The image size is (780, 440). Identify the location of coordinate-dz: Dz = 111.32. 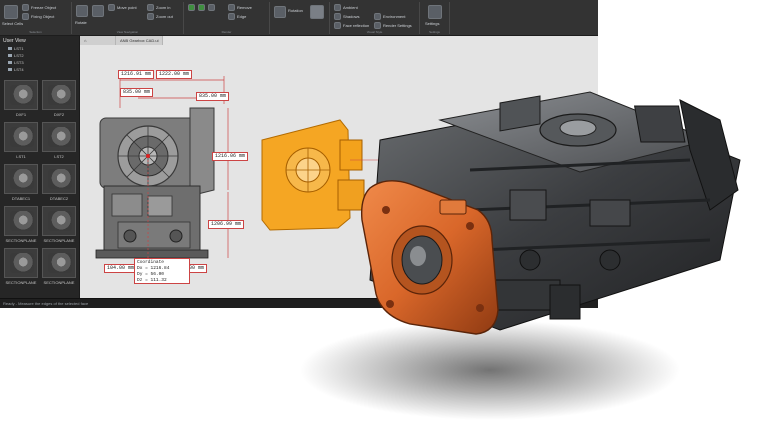
(152, 280).